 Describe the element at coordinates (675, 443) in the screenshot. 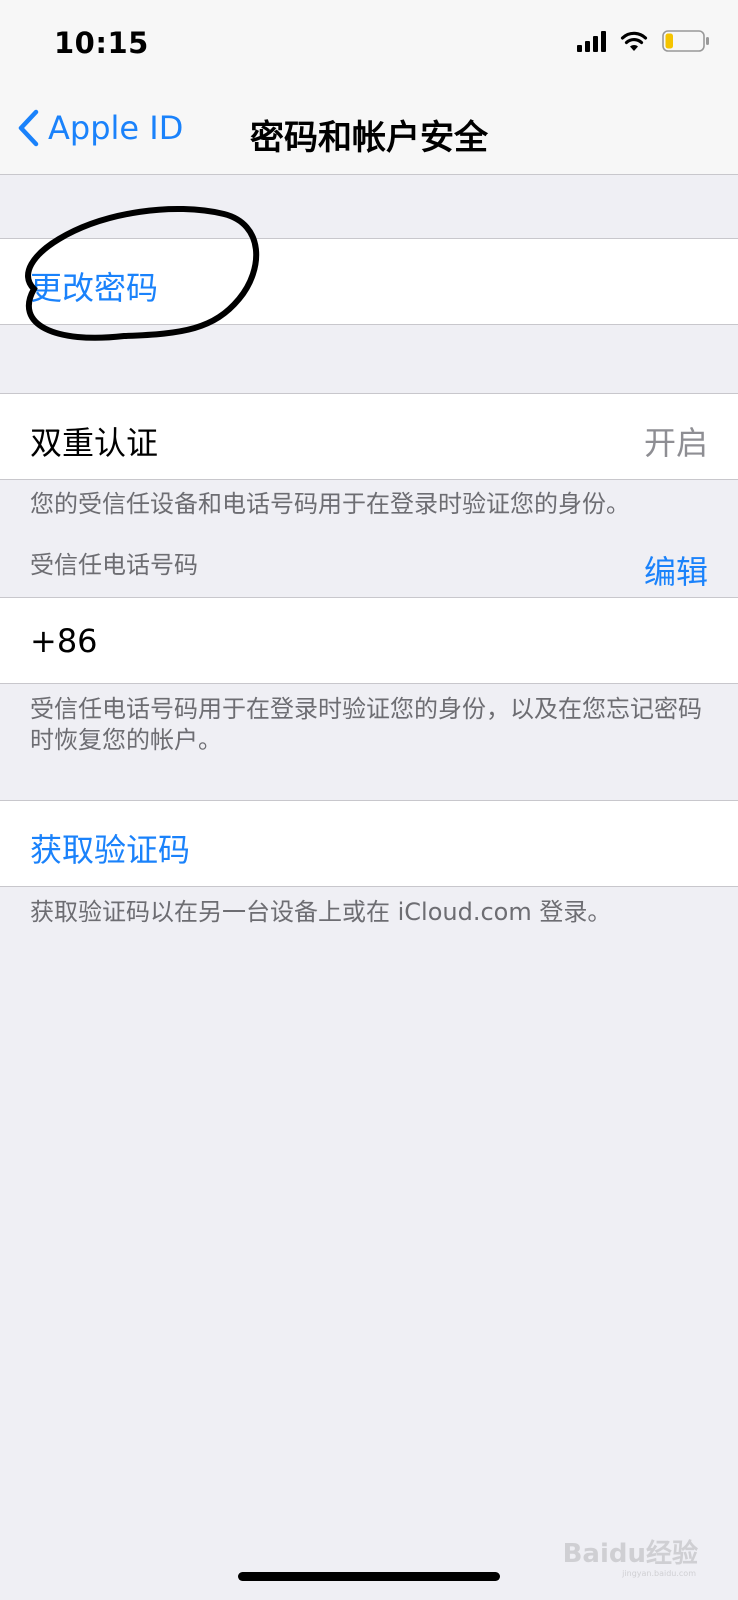

I see `two-factor-status: 开启` at that location.